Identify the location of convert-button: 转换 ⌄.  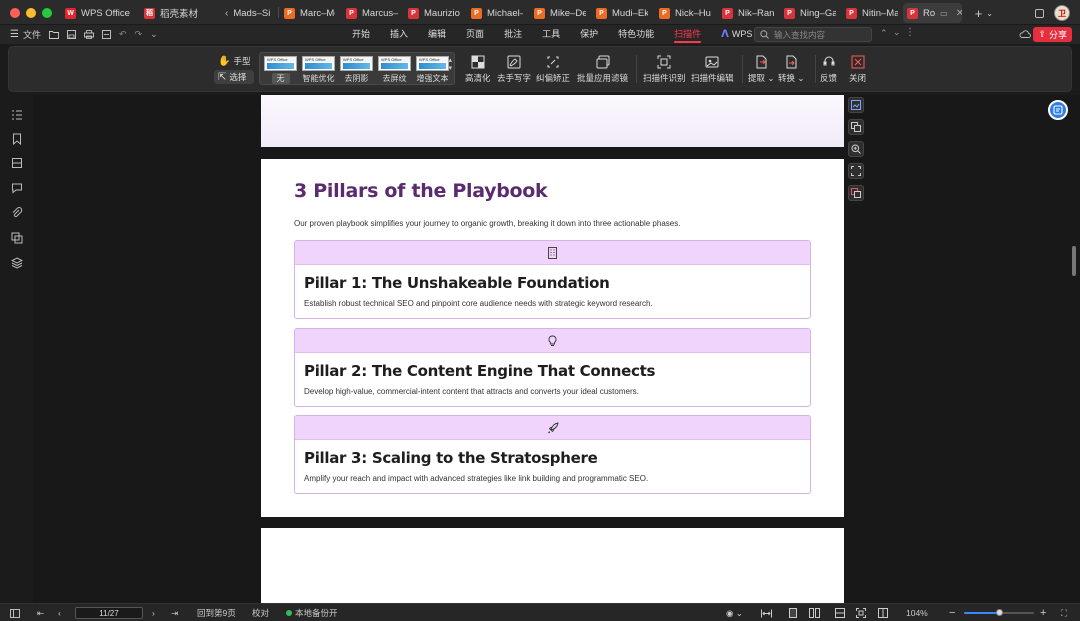
(791, 69).